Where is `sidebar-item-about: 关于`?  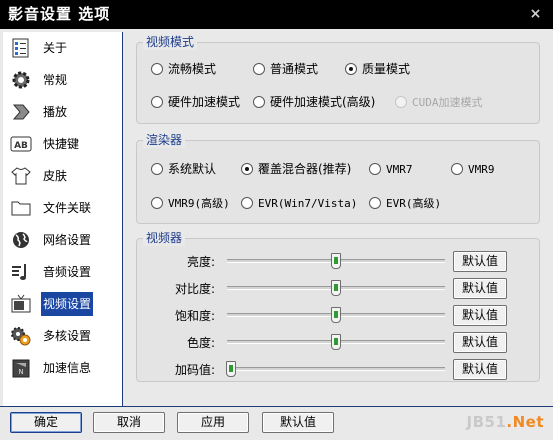
sidebar-item-about: 关于 is located at coordinates (63, 48).